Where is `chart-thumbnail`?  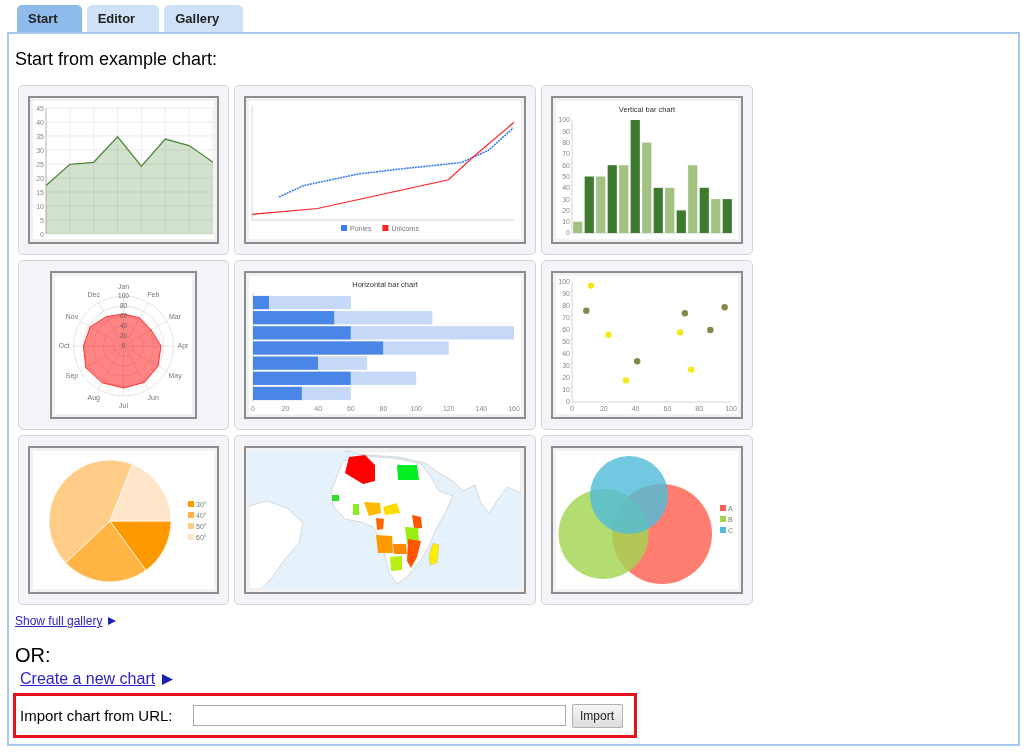 chart-thumbnail is located at coordinates (385, 520).